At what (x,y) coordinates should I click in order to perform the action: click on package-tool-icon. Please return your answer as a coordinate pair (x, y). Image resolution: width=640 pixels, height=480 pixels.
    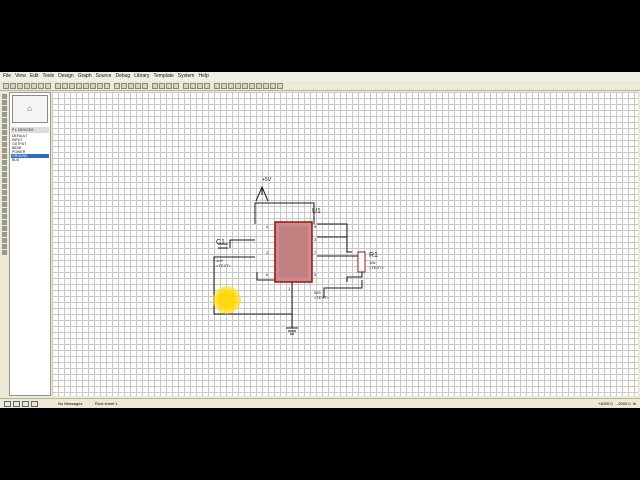
    Looking at the image, I should click on (200, 85).